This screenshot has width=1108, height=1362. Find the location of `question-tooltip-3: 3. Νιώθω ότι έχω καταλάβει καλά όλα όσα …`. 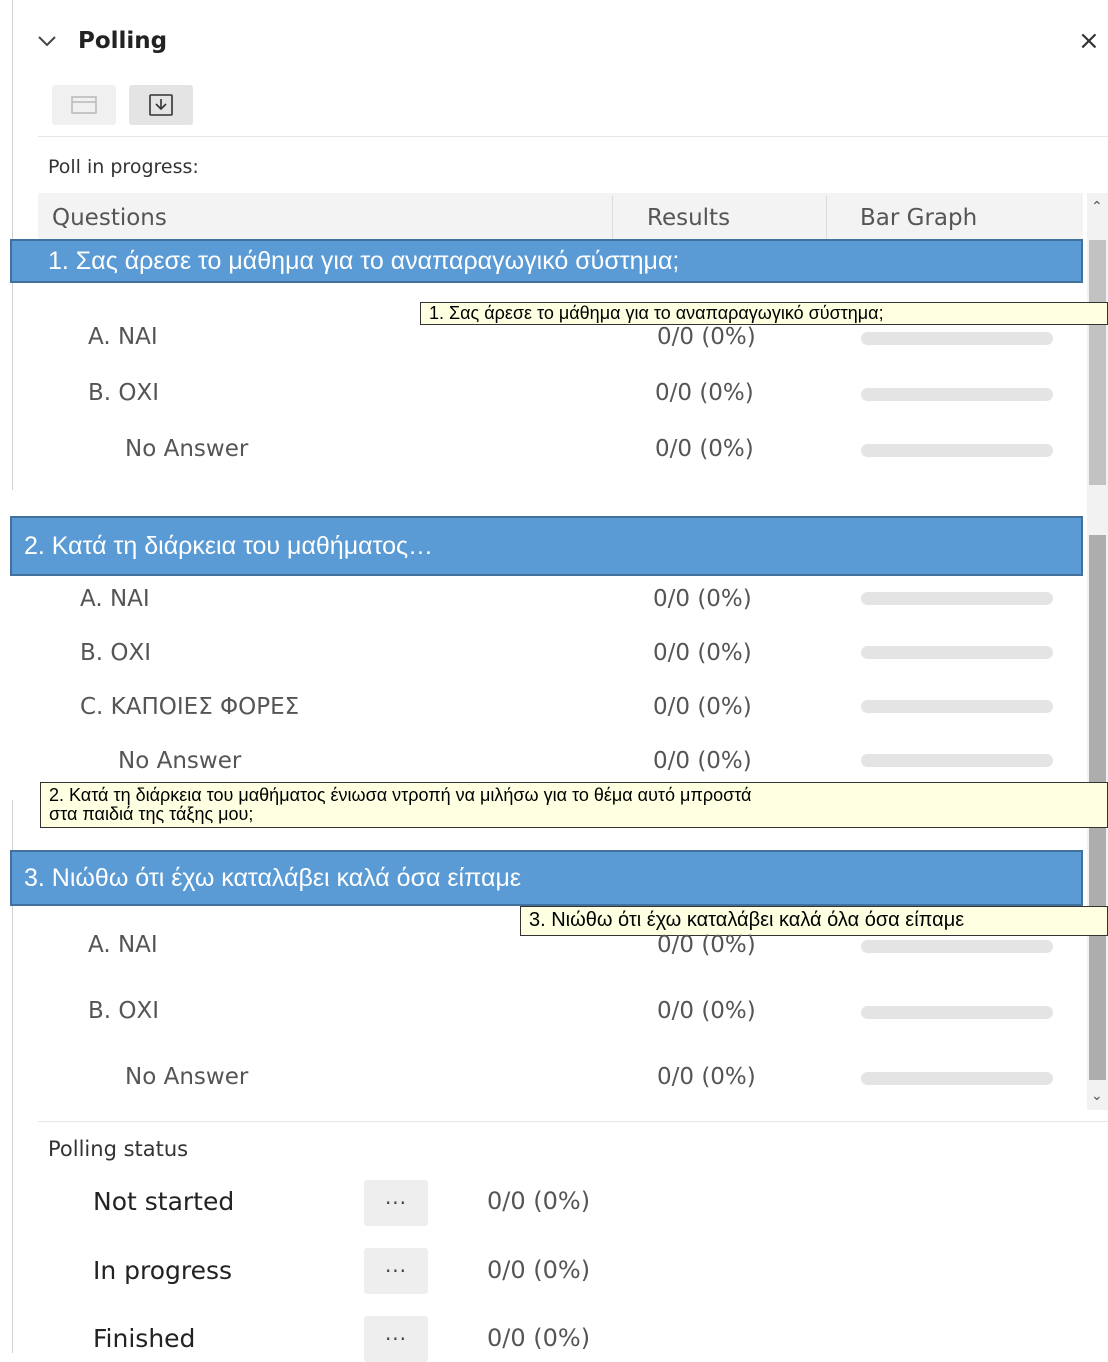

question-tooltip-3: 3. Νιώθω ότι έχω καταλάβει καλά όλα όσα … is located at coordinates (814, 921).